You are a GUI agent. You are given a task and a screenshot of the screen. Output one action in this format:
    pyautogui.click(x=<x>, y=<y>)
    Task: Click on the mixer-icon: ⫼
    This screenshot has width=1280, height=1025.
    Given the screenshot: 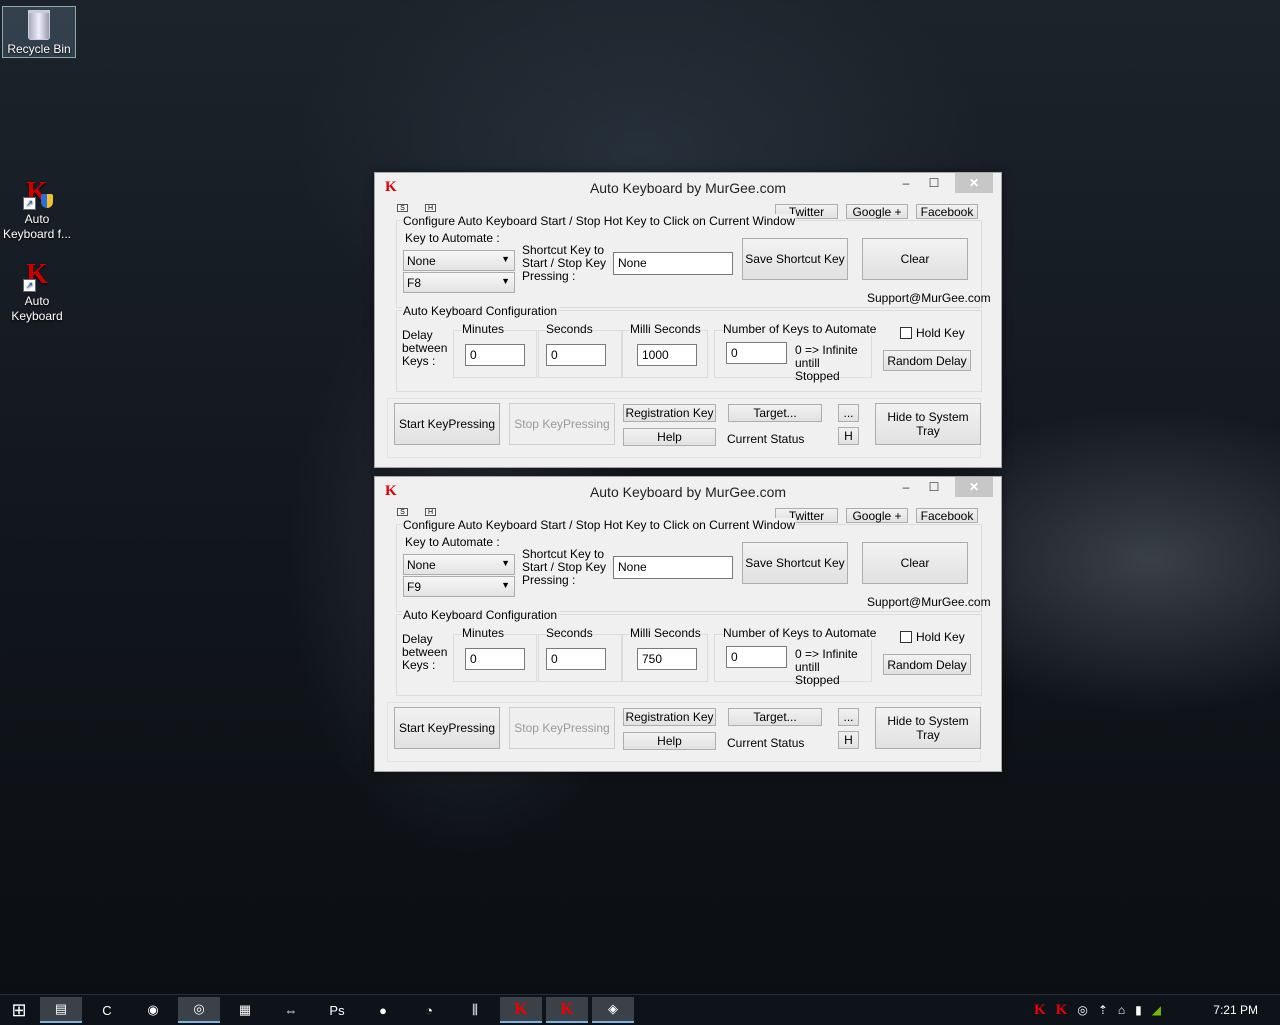 What is the action you would take?
    pyautogui.click(x=475, y=1010)
    